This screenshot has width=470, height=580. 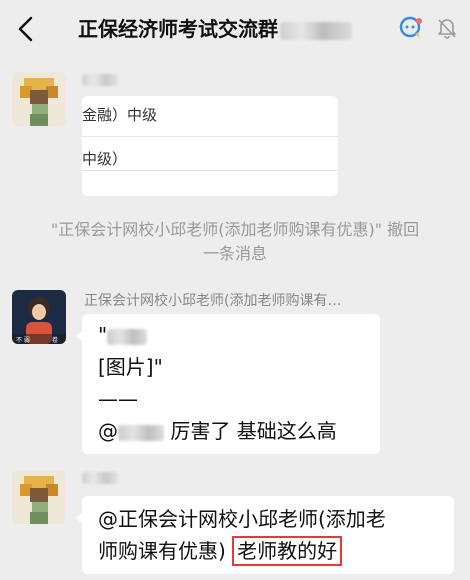 What do you see at coordinates (411, 28) in the screenshot?
I see `group-chat-icon` at bounding box center [411, 28].